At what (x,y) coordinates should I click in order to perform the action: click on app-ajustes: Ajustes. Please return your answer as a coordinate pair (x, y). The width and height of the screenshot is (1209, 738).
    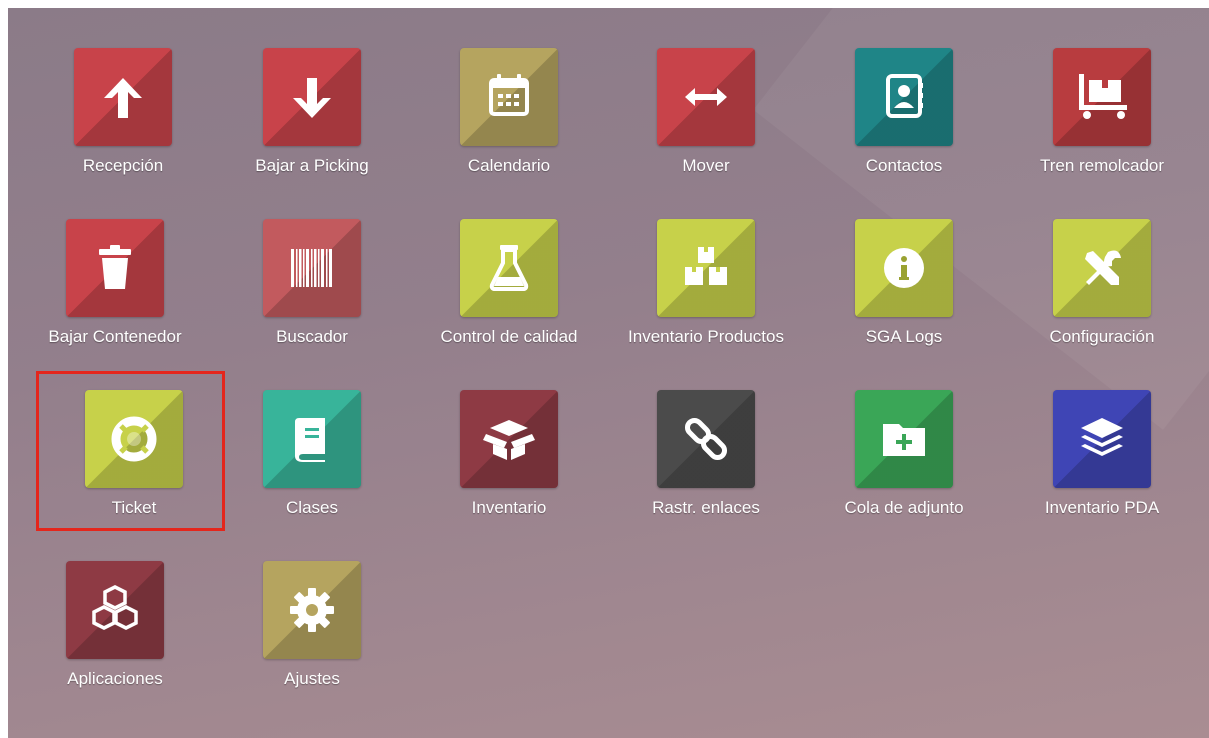
    Looking at the image, I should click on (312, 633).